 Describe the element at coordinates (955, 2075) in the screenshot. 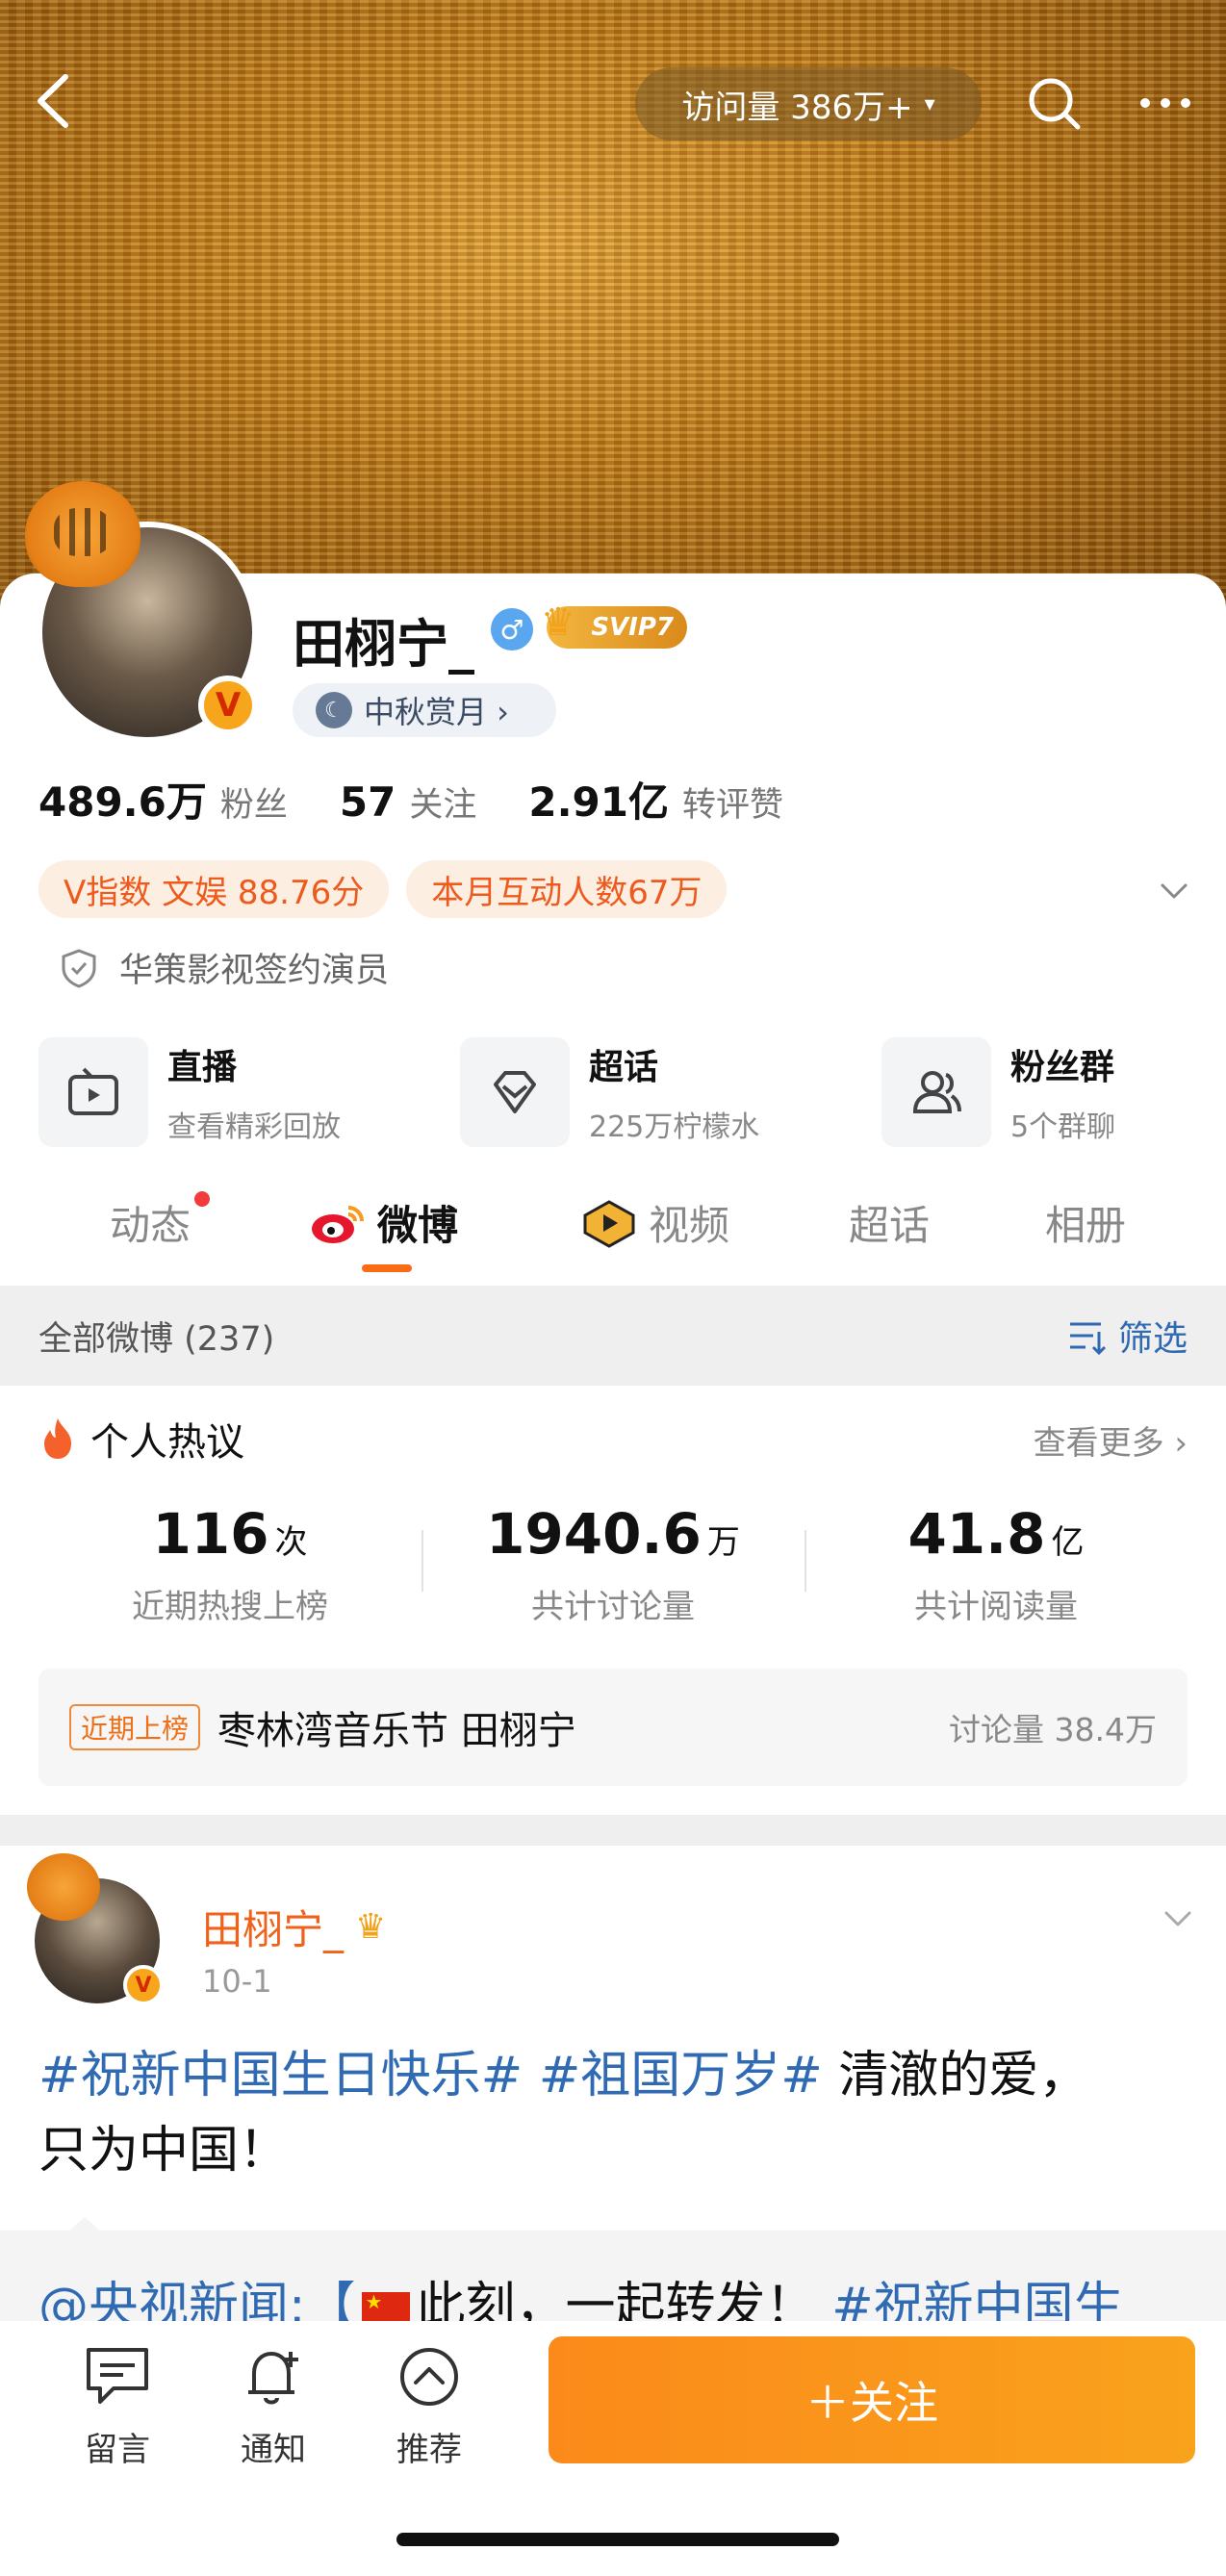

I see `post-text: 清澈的爱，` at that location.